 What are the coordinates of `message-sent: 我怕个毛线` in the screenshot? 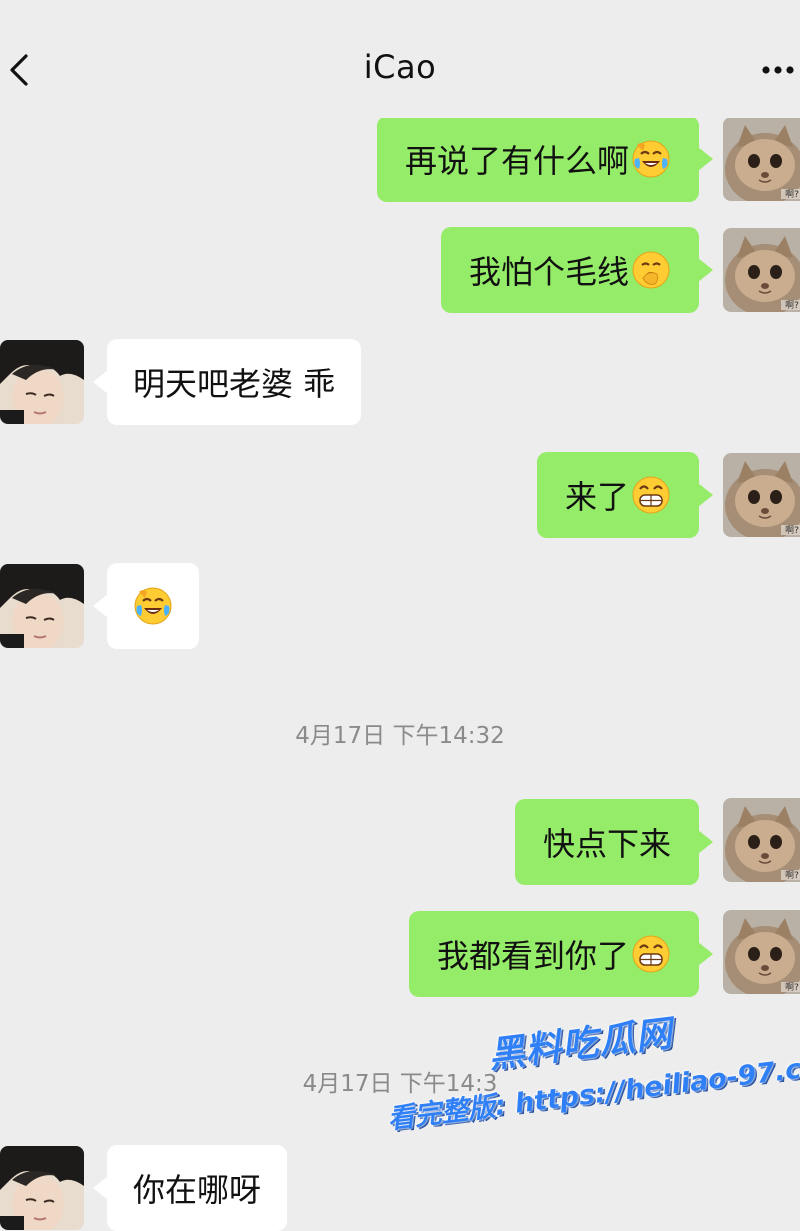 It's located at (577, 270).